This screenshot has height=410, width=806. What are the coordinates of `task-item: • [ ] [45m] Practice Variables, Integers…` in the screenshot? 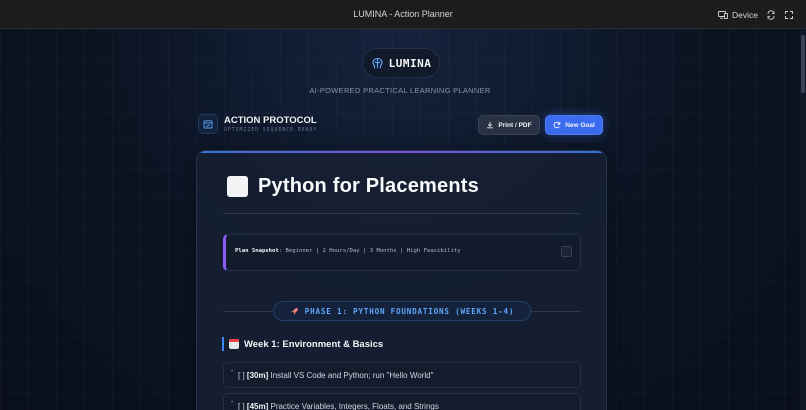 It's located at (402, 401).